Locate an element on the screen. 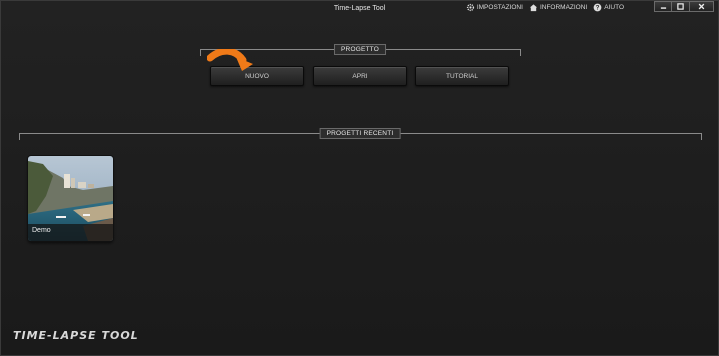  close-button is located at coordinates (702, 6).